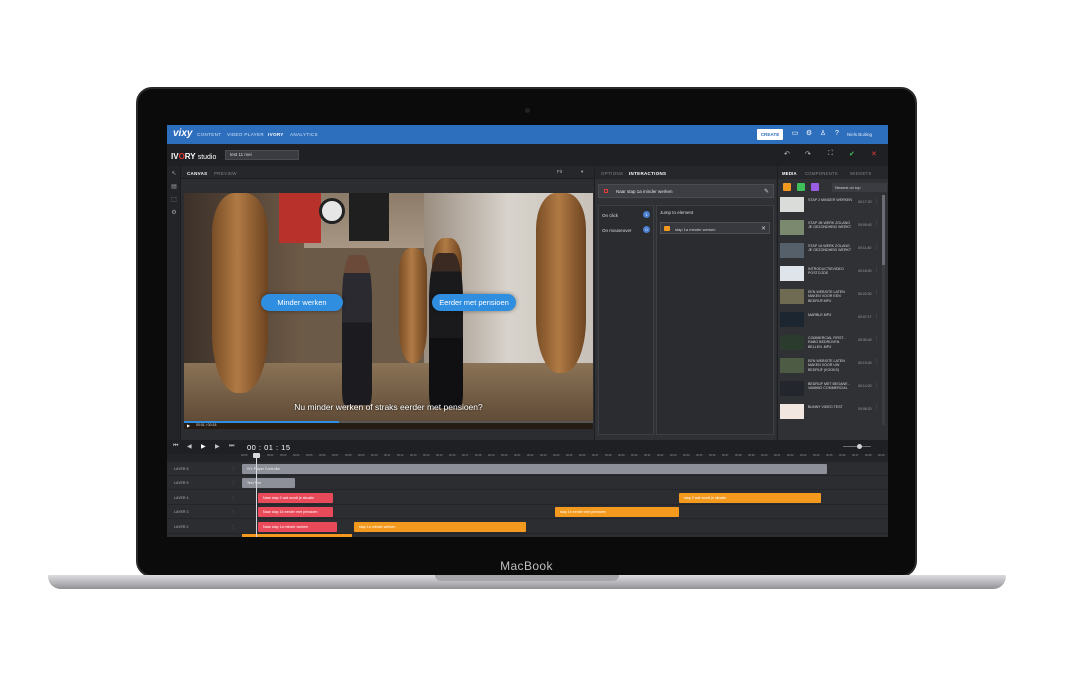 This screenshot has height=683, width=1074. I want to click on audio-filter-icon, so click(815, 187).